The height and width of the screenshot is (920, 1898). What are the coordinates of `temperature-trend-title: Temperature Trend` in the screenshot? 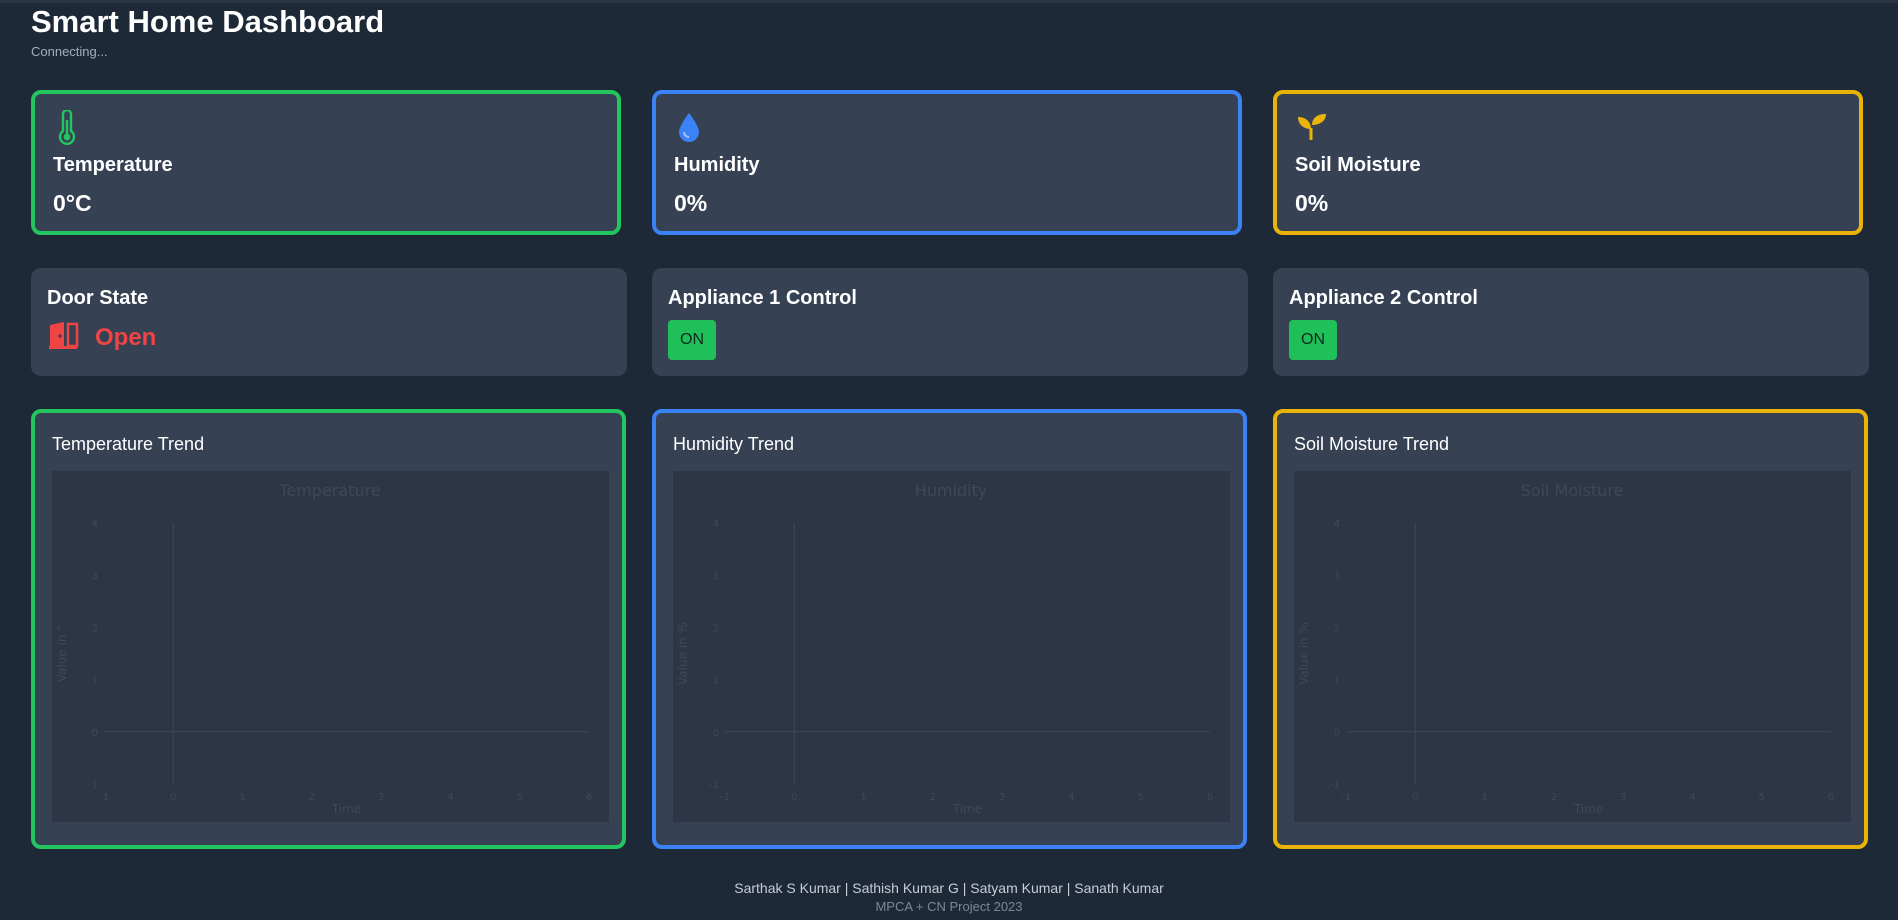 It's located at (128, 444).